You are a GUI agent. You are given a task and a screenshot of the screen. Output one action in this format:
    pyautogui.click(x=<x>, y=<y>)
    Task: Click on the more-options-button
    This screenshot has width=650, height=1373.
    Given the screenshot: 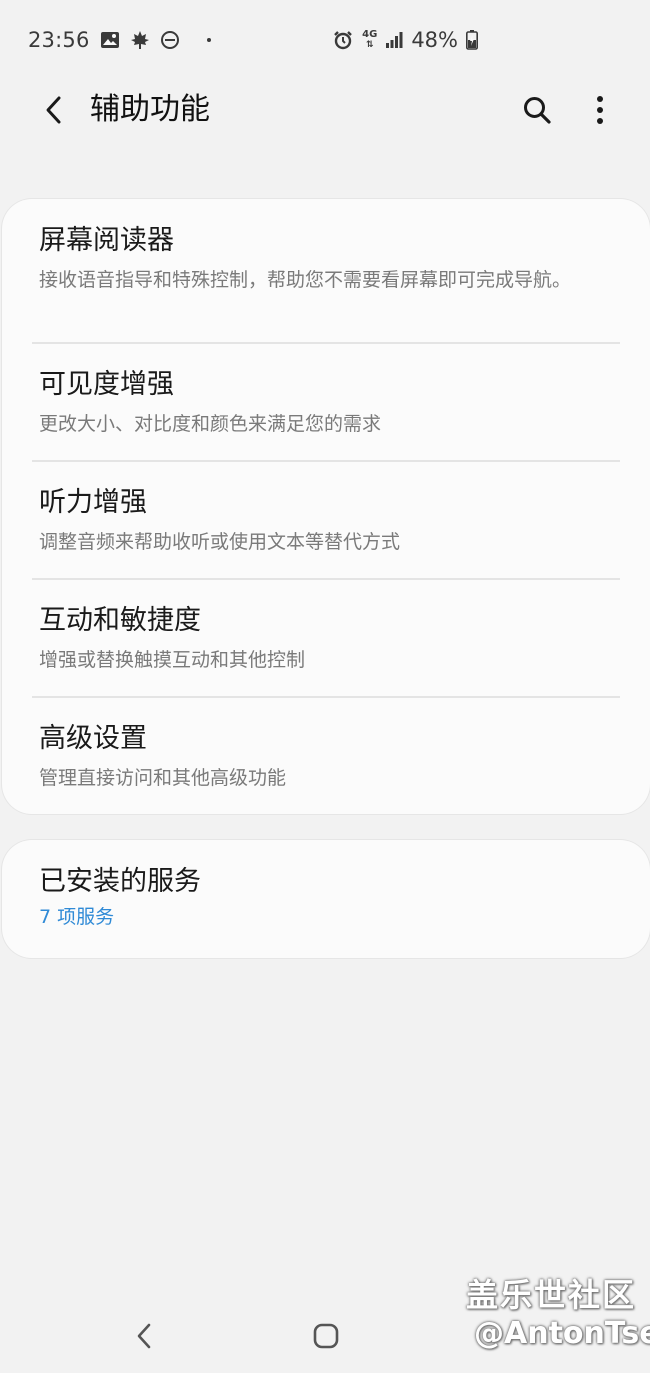 What is the action you would take?
    pyautogui.click(x=600, y=110)
    